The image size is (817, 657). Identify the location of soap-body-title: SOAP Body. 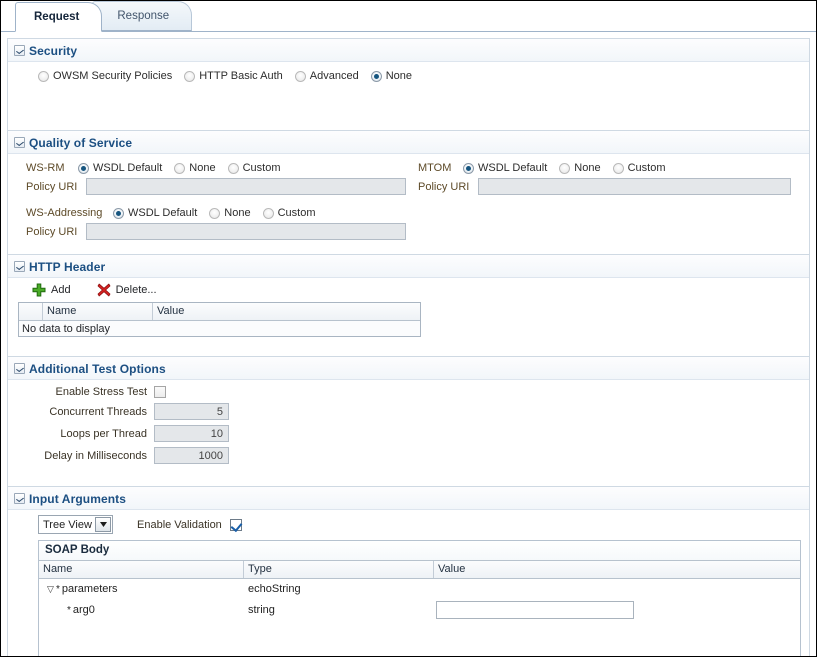
(419, 550).